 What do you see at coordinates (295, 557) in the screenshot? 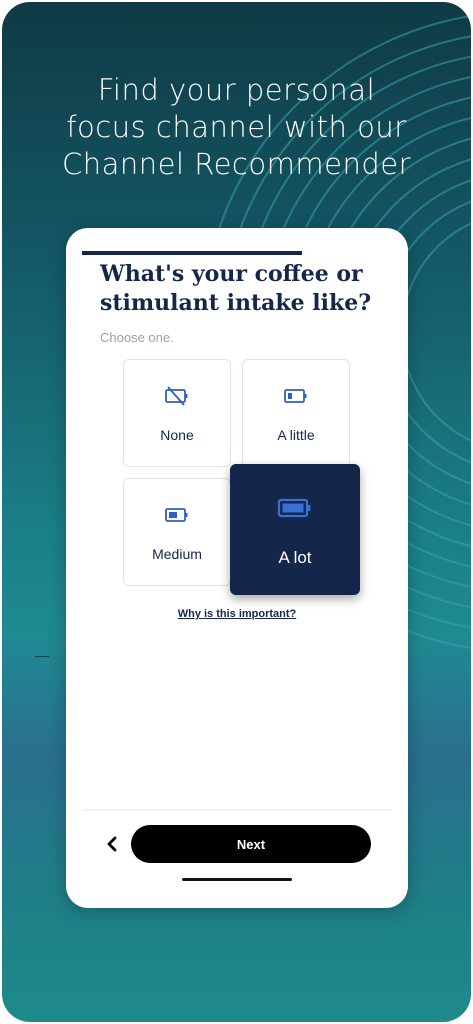
I see `option-a-lot-label: A lot` at bounding box center [295, 557].